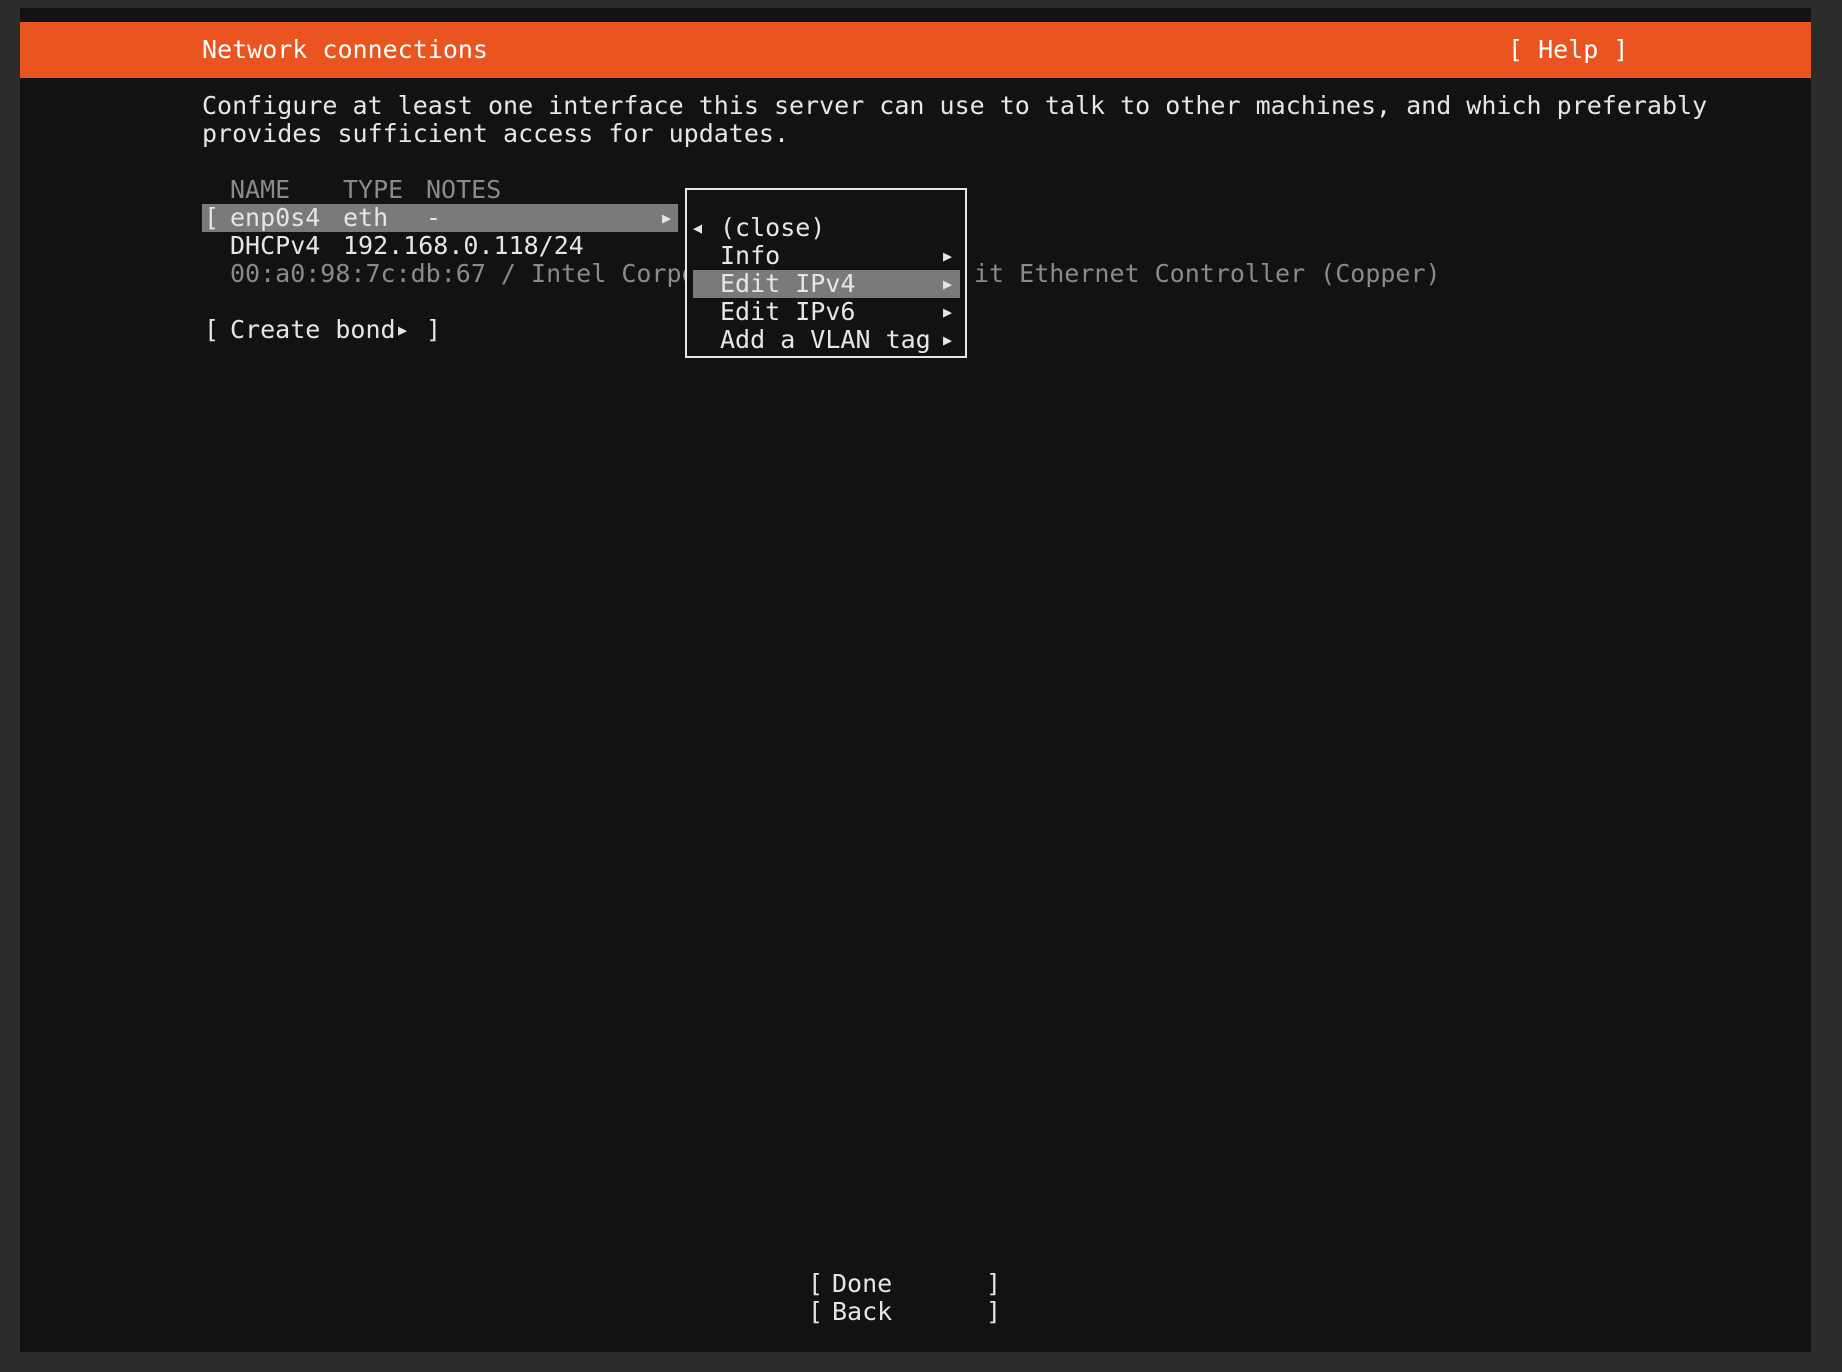 This screenshot has height=1372, width=1842. What do you see at coordinates (816, 1311) in the screenshot?
I see `back-open-bracket: [` at bounding box center [816, 1311].